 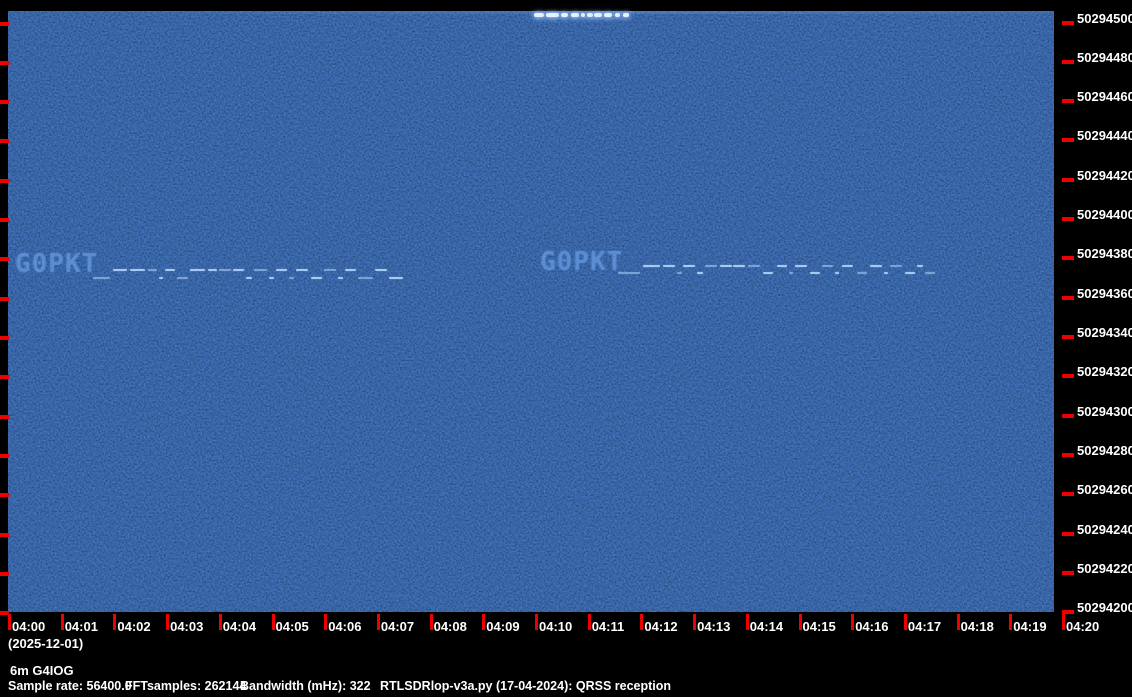 I want to click on time-tick-label: 04:07, so click(x=397, y=626).